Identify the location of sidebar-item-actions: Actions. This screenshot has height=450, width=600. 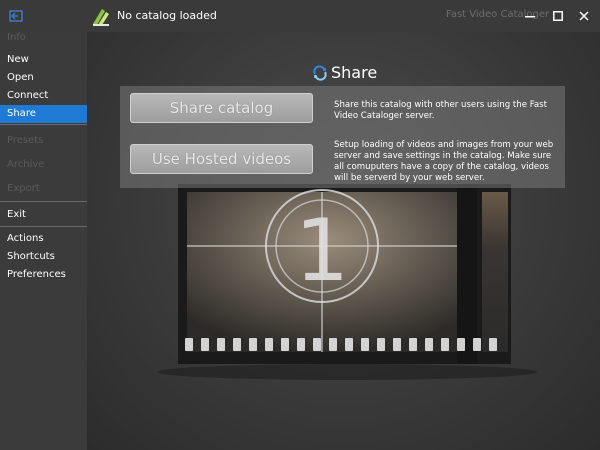
(43, 239).